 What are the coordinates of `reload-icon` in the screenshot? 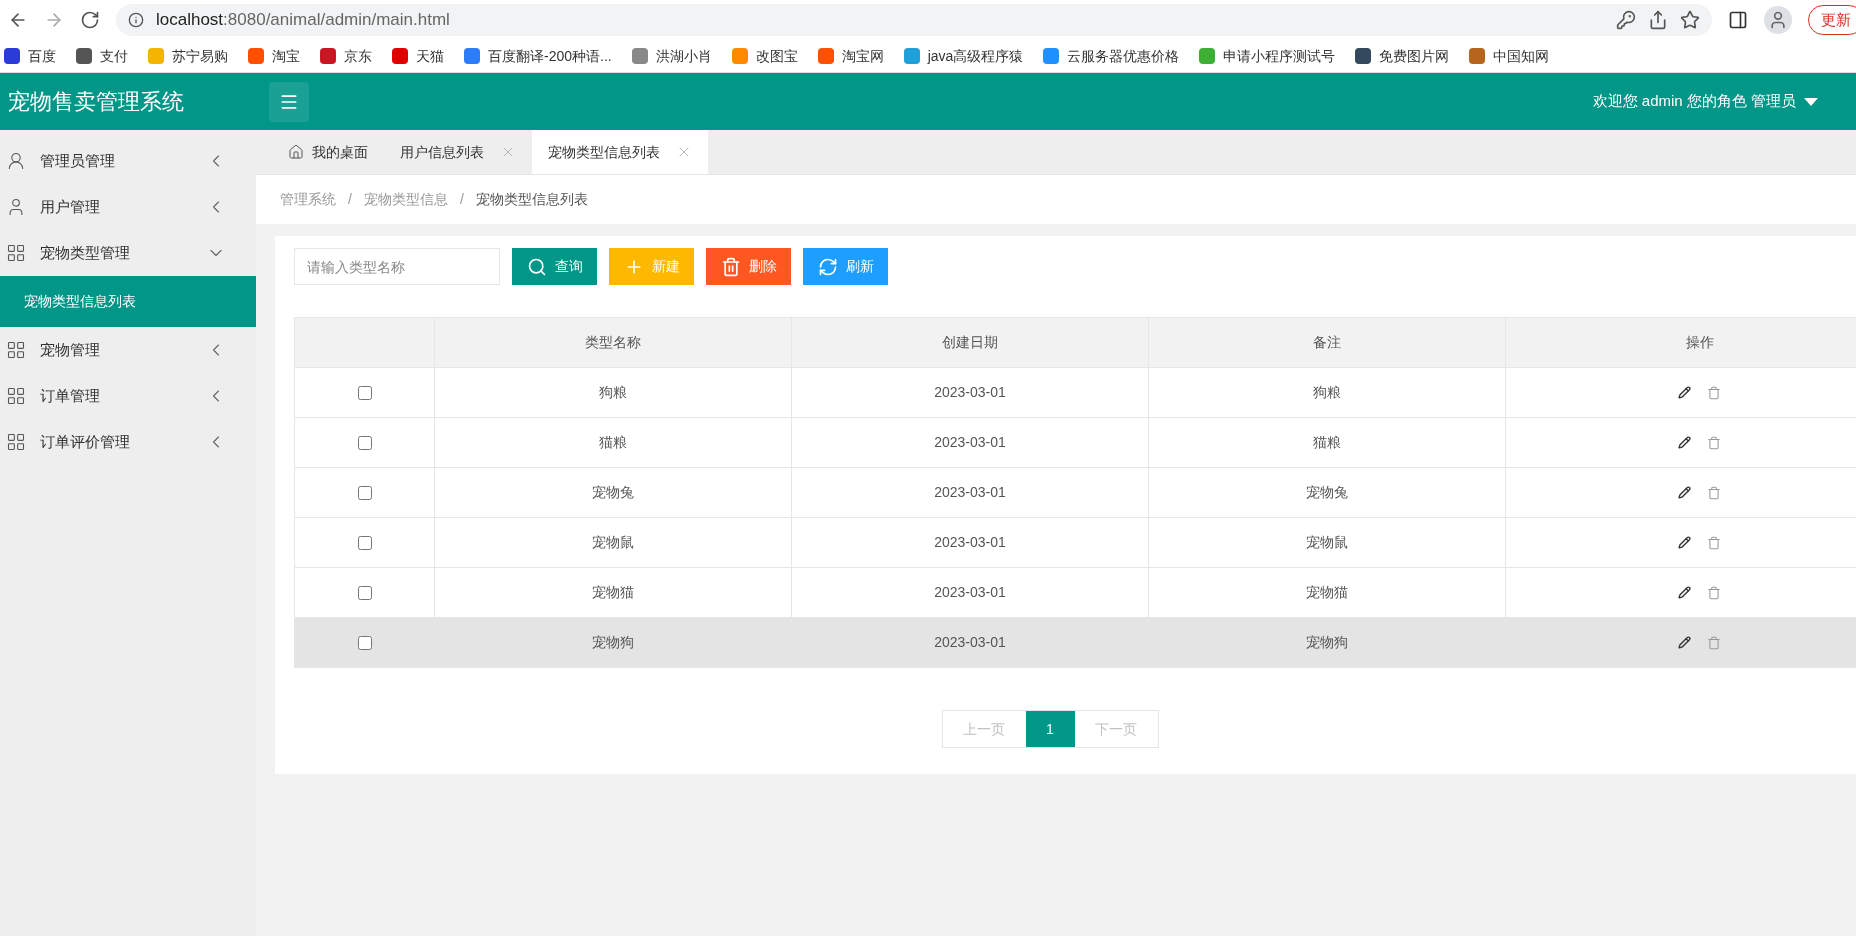 It's located at (90, 20).